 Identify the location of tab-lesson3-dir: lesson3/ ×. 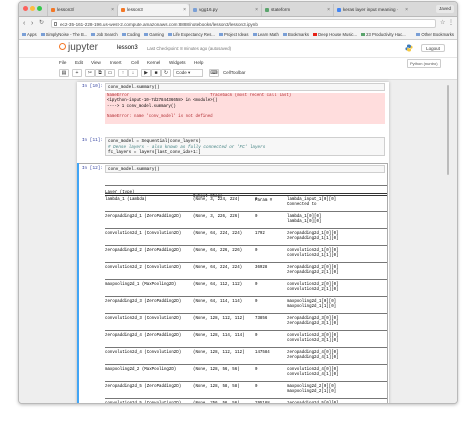
(82, 10).